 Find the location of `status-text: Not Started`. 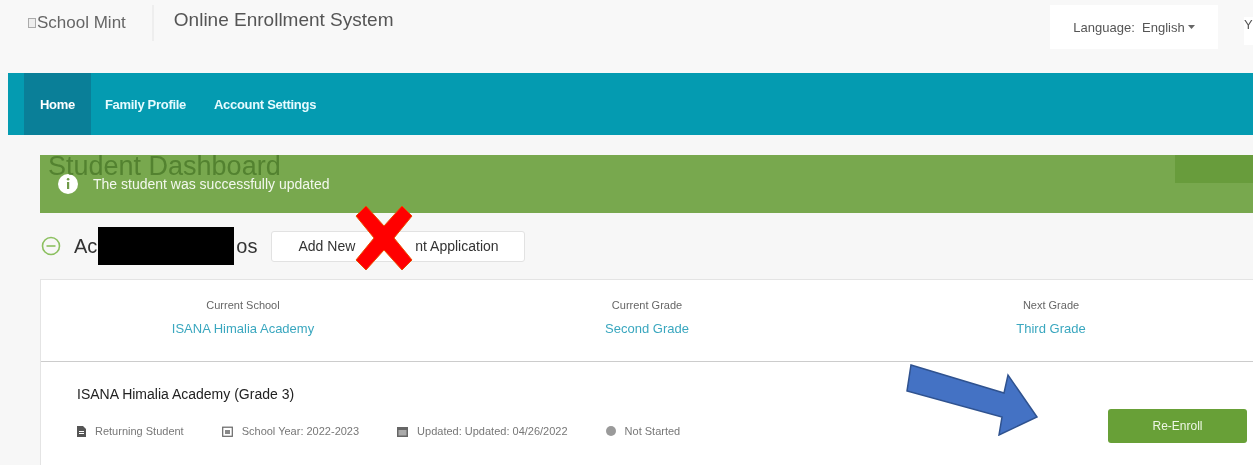

status-text: Not Started is located at coordinates (652, 431).